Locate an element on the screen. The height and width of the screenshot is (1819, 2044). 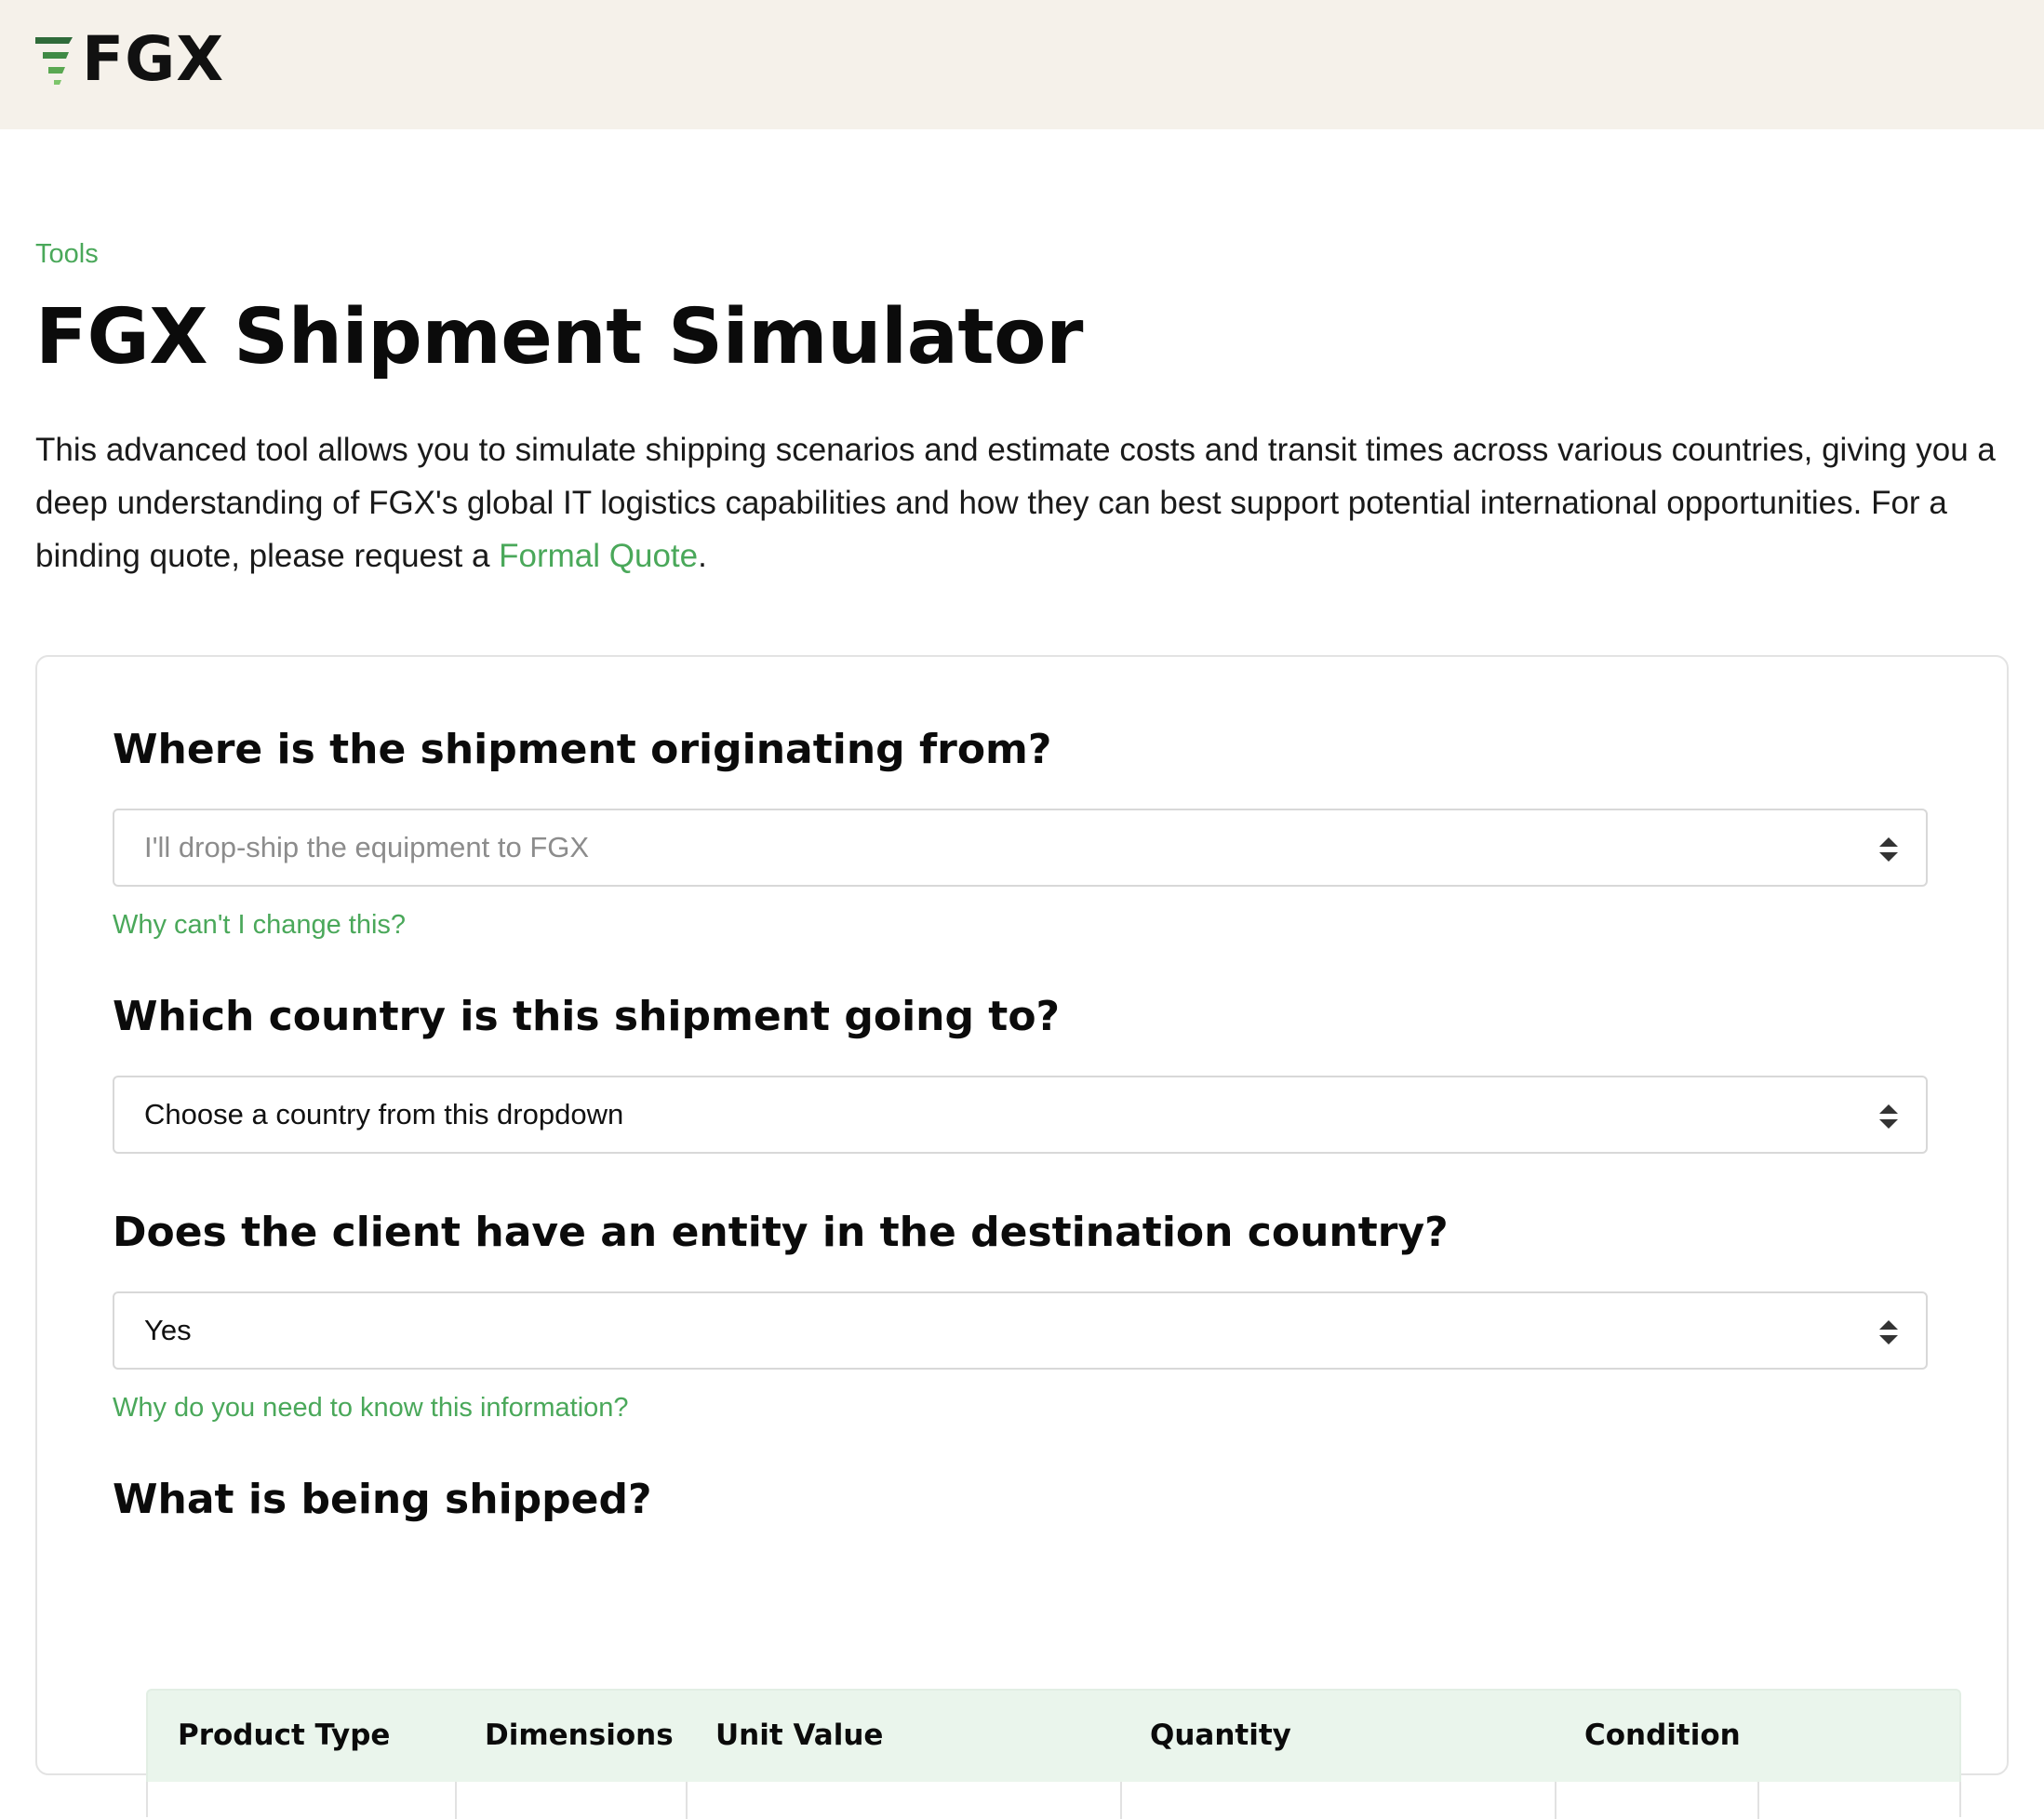
destination-question: Which country is this shipment going to? is located at coordinates (587, 1016).